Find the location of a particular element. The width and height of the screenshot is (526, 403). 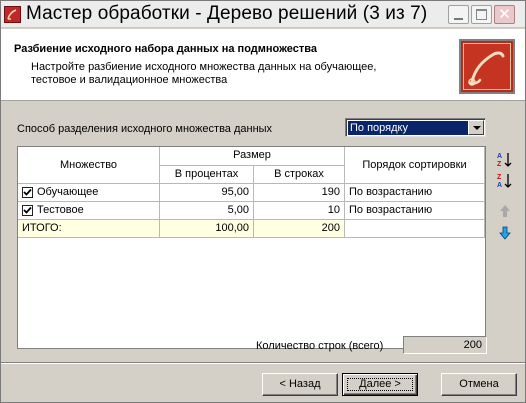

test-rows-cell: 10 is located at coordinates (299, 211).